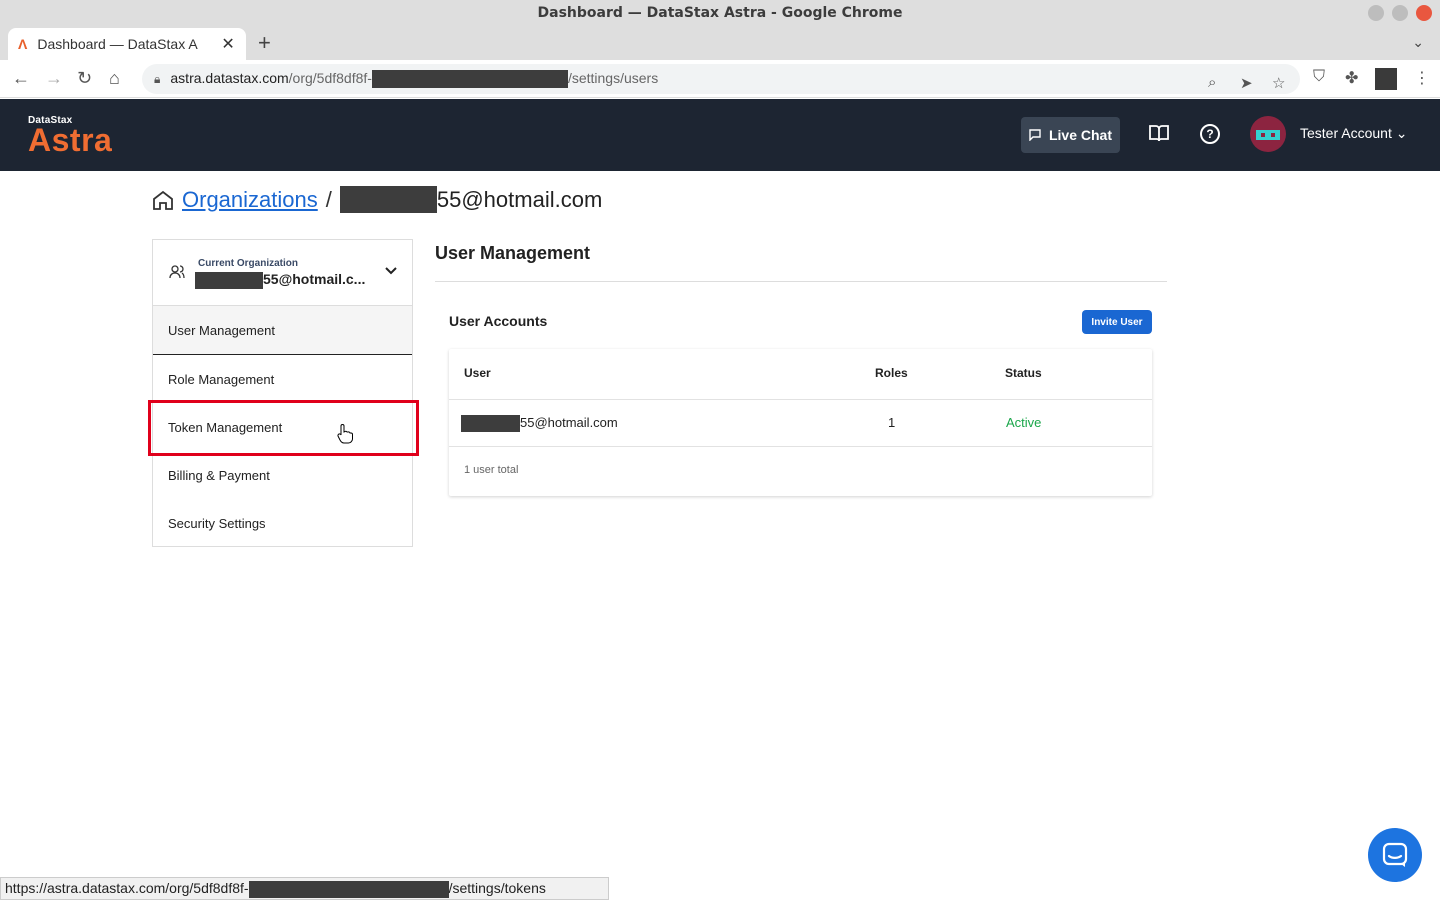 The height and width of the screenshot is (900, 1440). I want to click on column-header-roles: Roles, so click(891, 373).